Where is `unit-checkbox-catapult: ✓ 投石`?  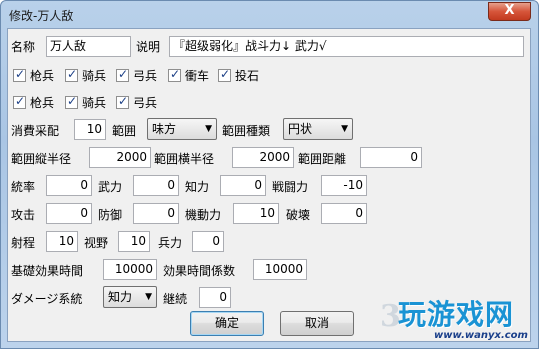
unit-checkbox-catapult: ✓ 投石 is located at coordinates (238, 75).